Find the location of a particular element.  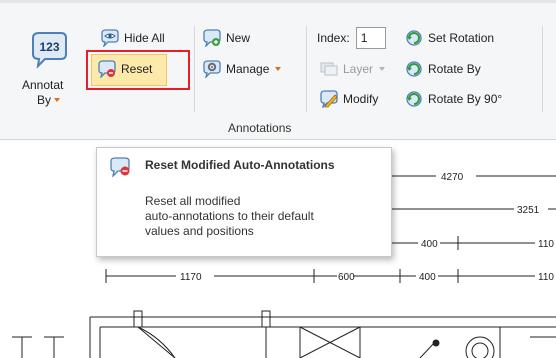

modify-label: Modify is located at coordinates (361, 99).